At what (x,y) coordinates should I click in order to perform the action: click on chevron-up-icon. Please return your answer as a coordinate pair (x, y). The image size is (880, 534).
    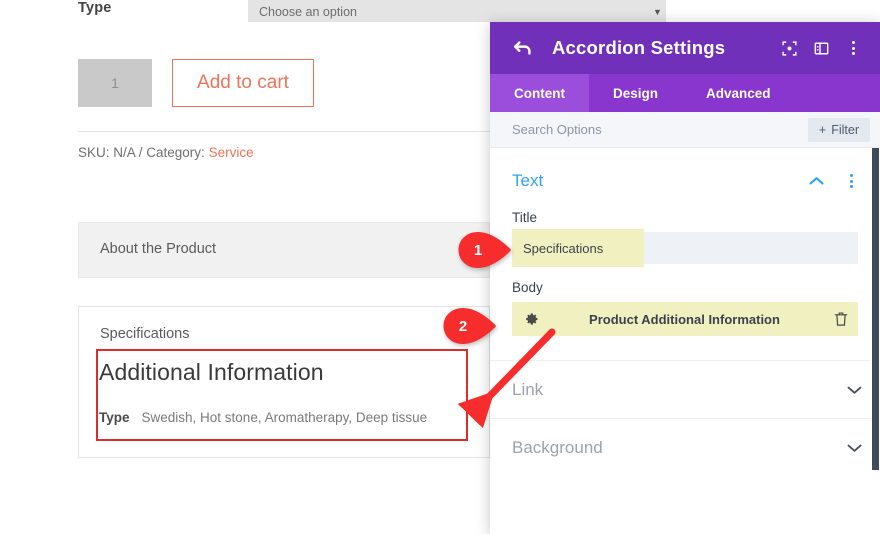
    Looking at the image, I should click on (816, 181).